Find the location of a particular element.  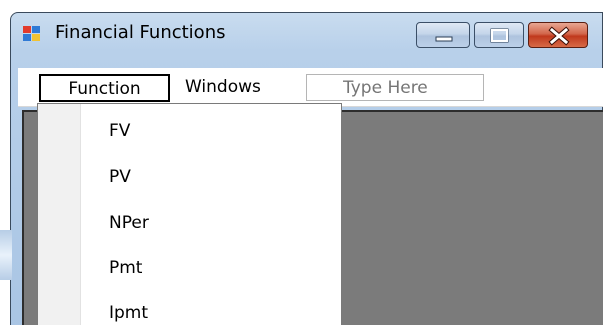

menu-bar: Function Windows is located at coordinates (310, 87).